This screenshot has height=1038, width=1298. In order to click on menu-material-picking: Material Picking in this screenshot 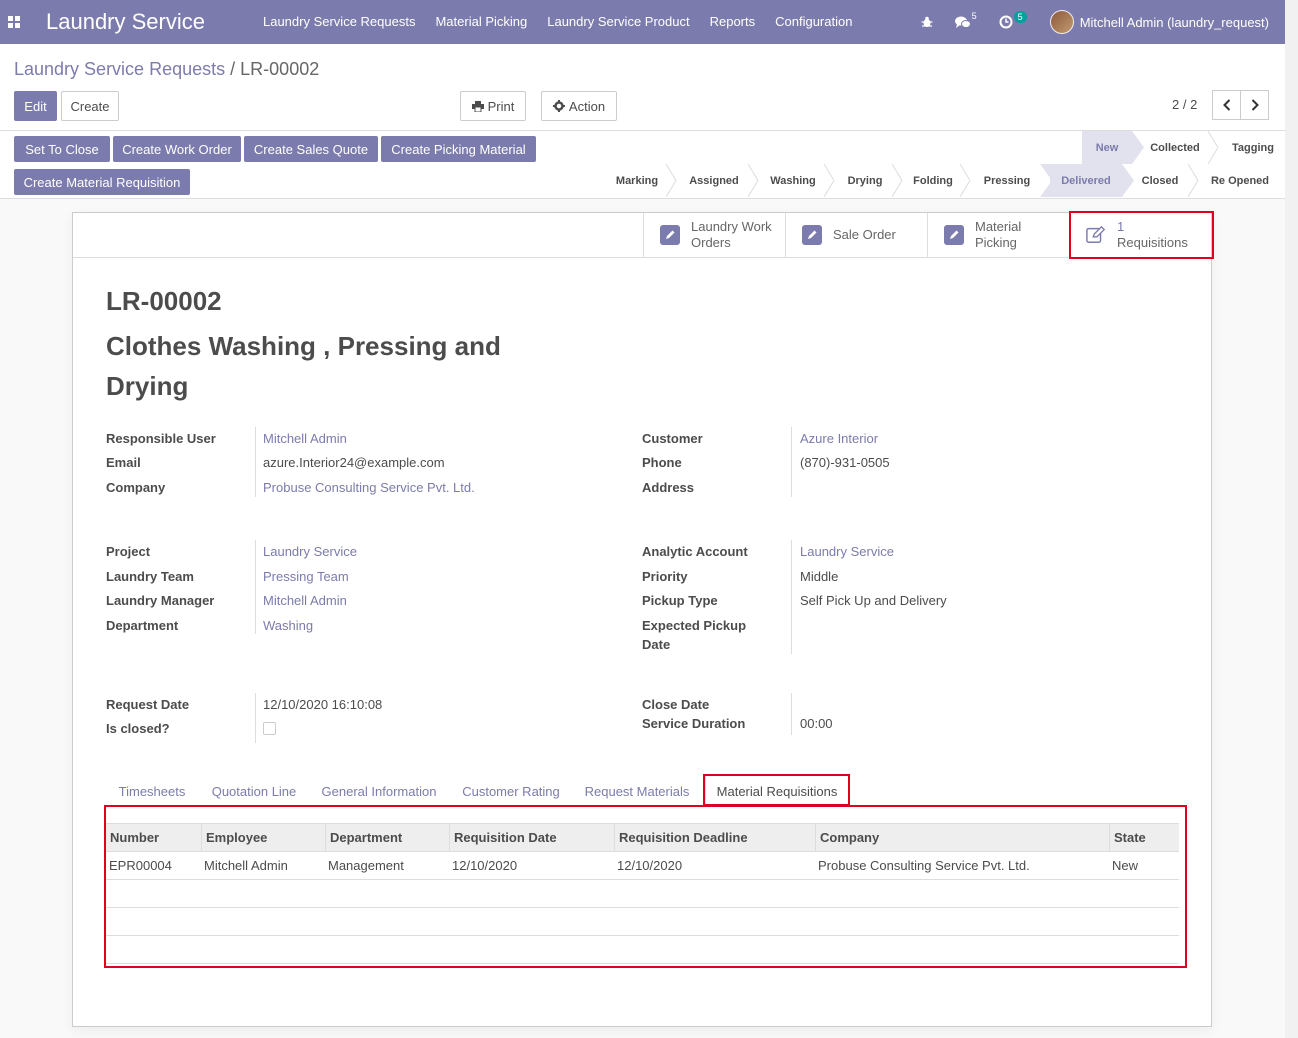, I will do `click(481, 22)`.